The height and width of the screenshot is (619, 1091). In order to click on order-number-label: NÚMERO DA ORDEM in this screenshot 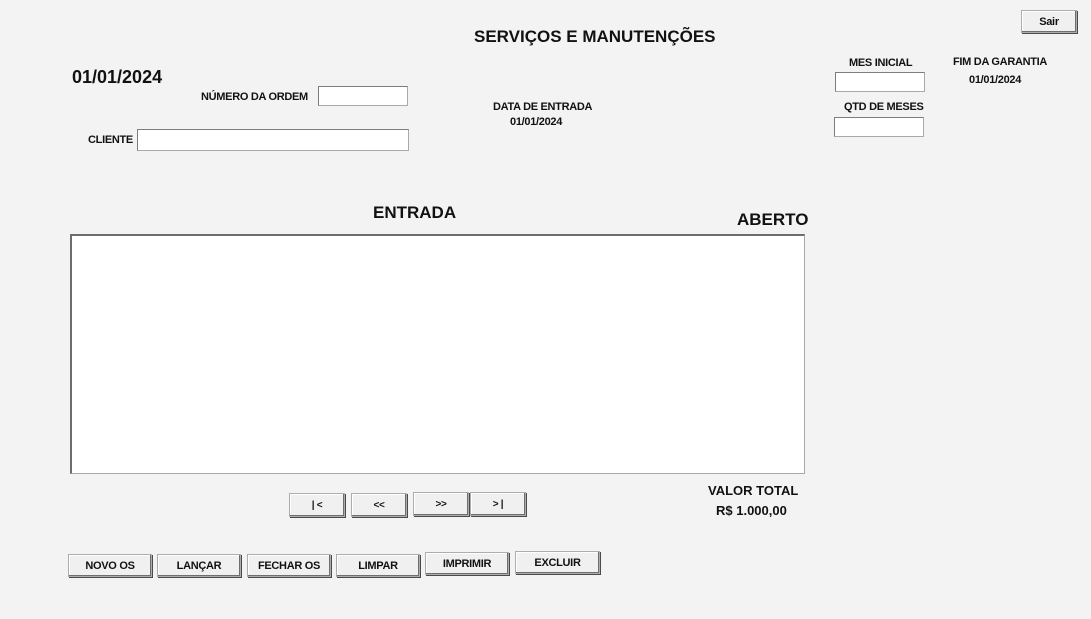, I will do `click(254, 97)`.